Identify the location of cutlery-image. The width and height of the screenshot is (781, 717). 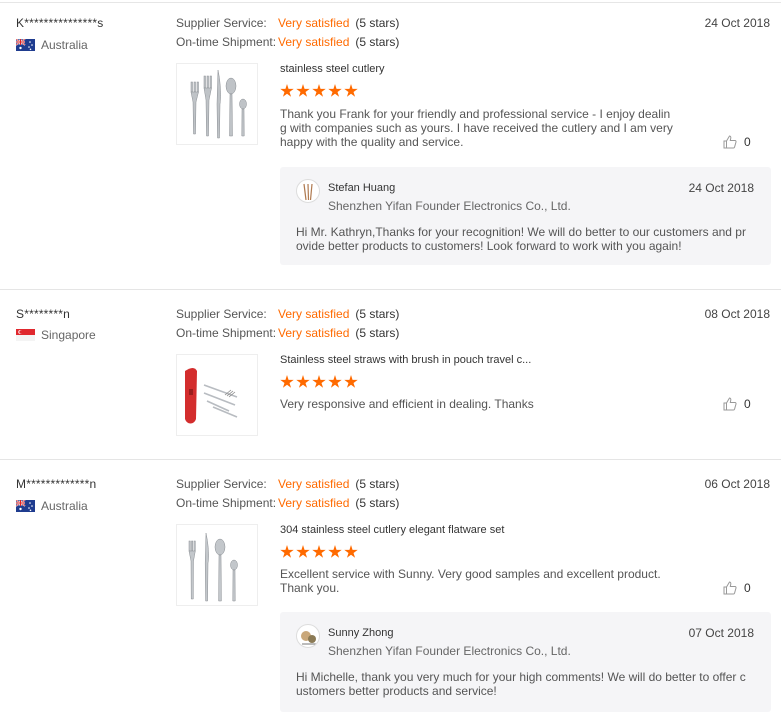
(218, 104).